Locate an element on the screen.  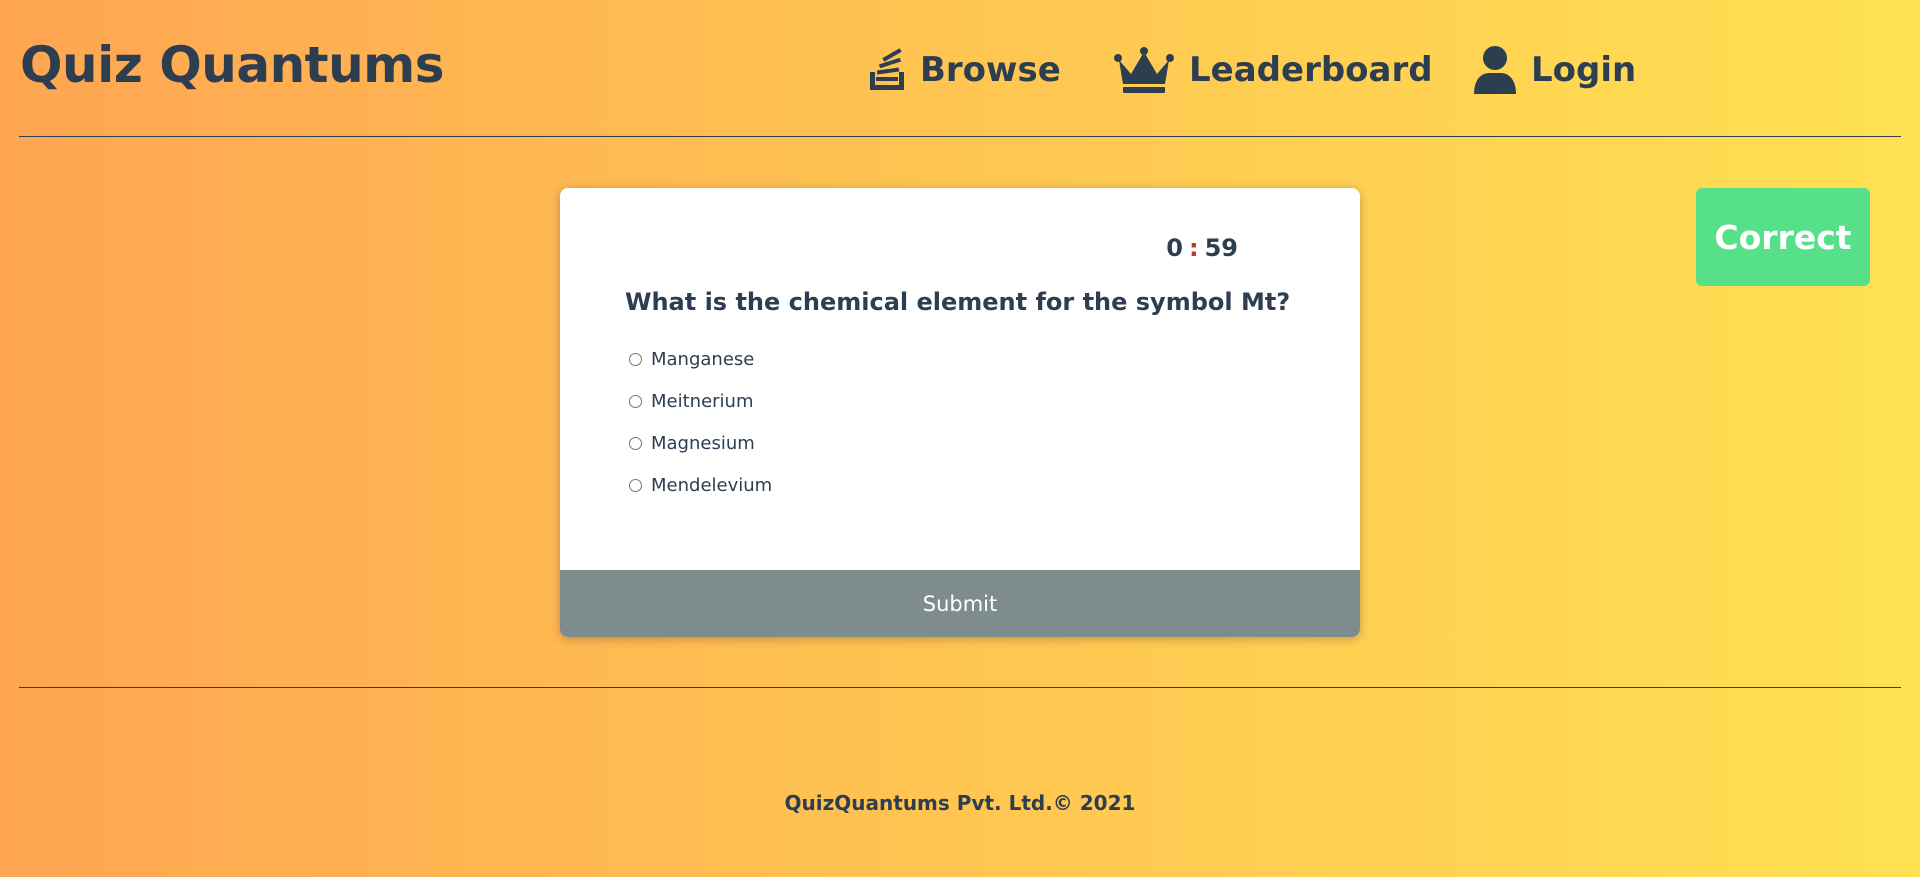
countdown-timer: 0:59 is located at coordinates (1202, 248).